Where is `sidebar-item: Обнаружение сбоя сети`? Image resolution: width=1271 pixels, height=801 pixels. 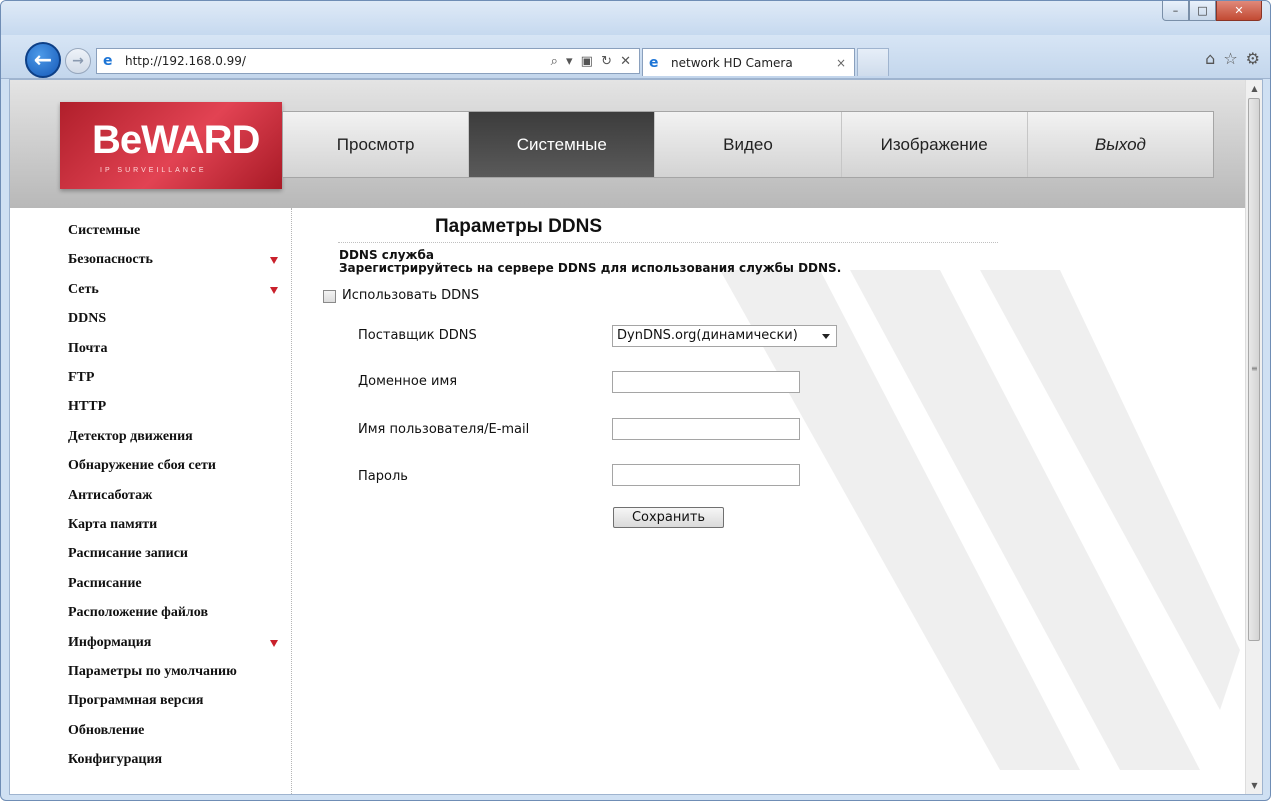
sidebar-item: Обнаружение сбоя сети is located at coordinates (142, 466).